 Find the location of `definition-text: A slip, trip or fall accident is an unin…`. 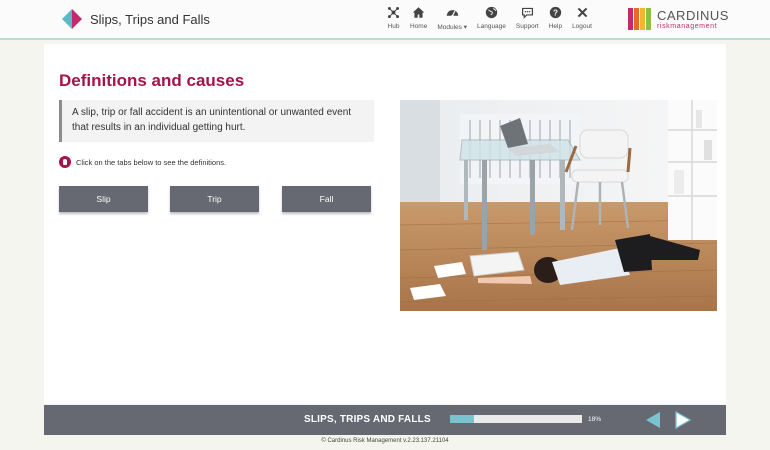

definition-text: A slip, trip or fall accident is an unin… is located at coordinates (216, 121).